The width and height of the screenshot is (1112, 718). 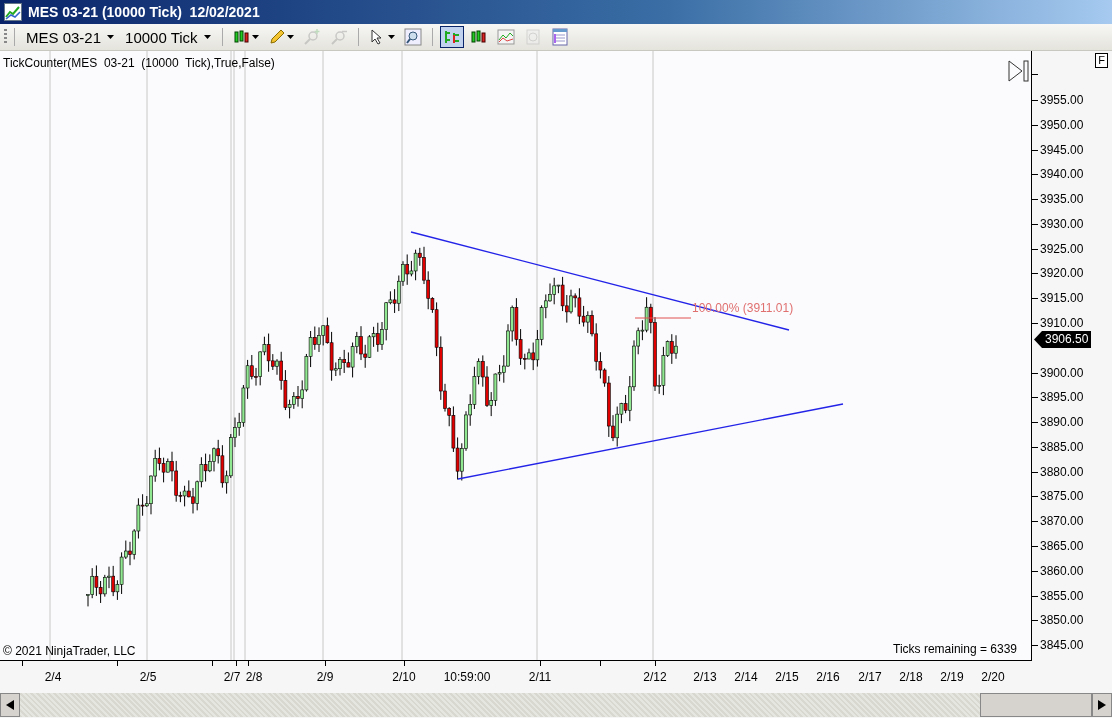 I want to click on price-label: 3870.00, so click(x=1062, y=521).